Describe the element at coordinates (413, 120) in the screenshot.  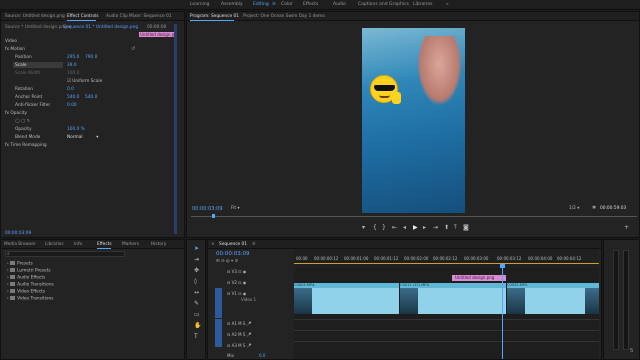
I see `video-frame` at that location.